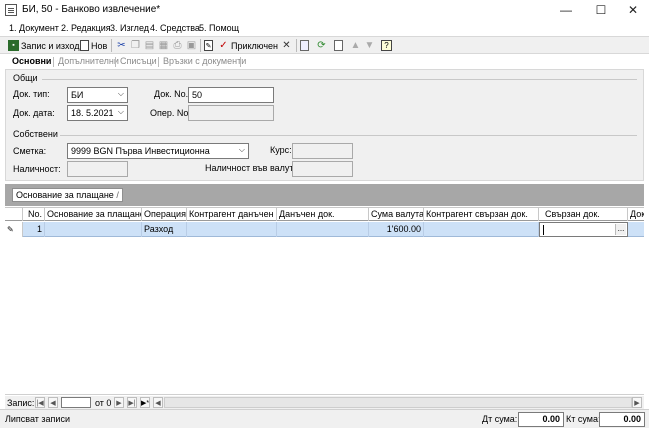 This screenshot has width=649, height=428. I want to click on save-icon: ▪, so click(13, 45).